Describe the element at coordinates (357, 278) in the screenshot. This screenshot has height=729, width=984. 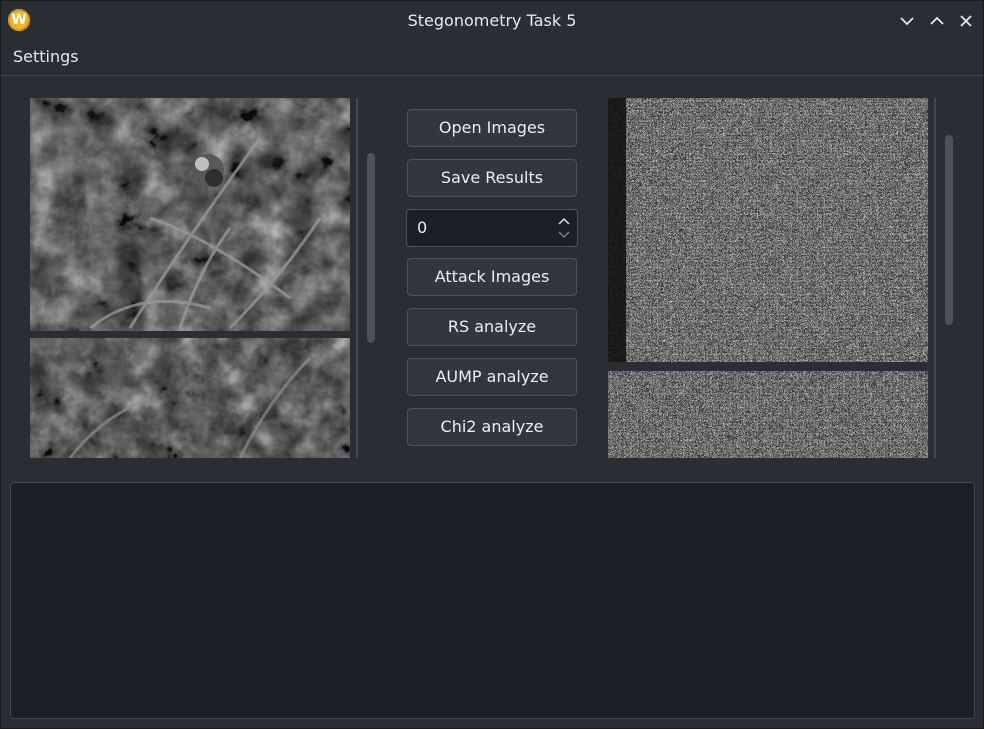
I see `left-pane-divider` at that location.